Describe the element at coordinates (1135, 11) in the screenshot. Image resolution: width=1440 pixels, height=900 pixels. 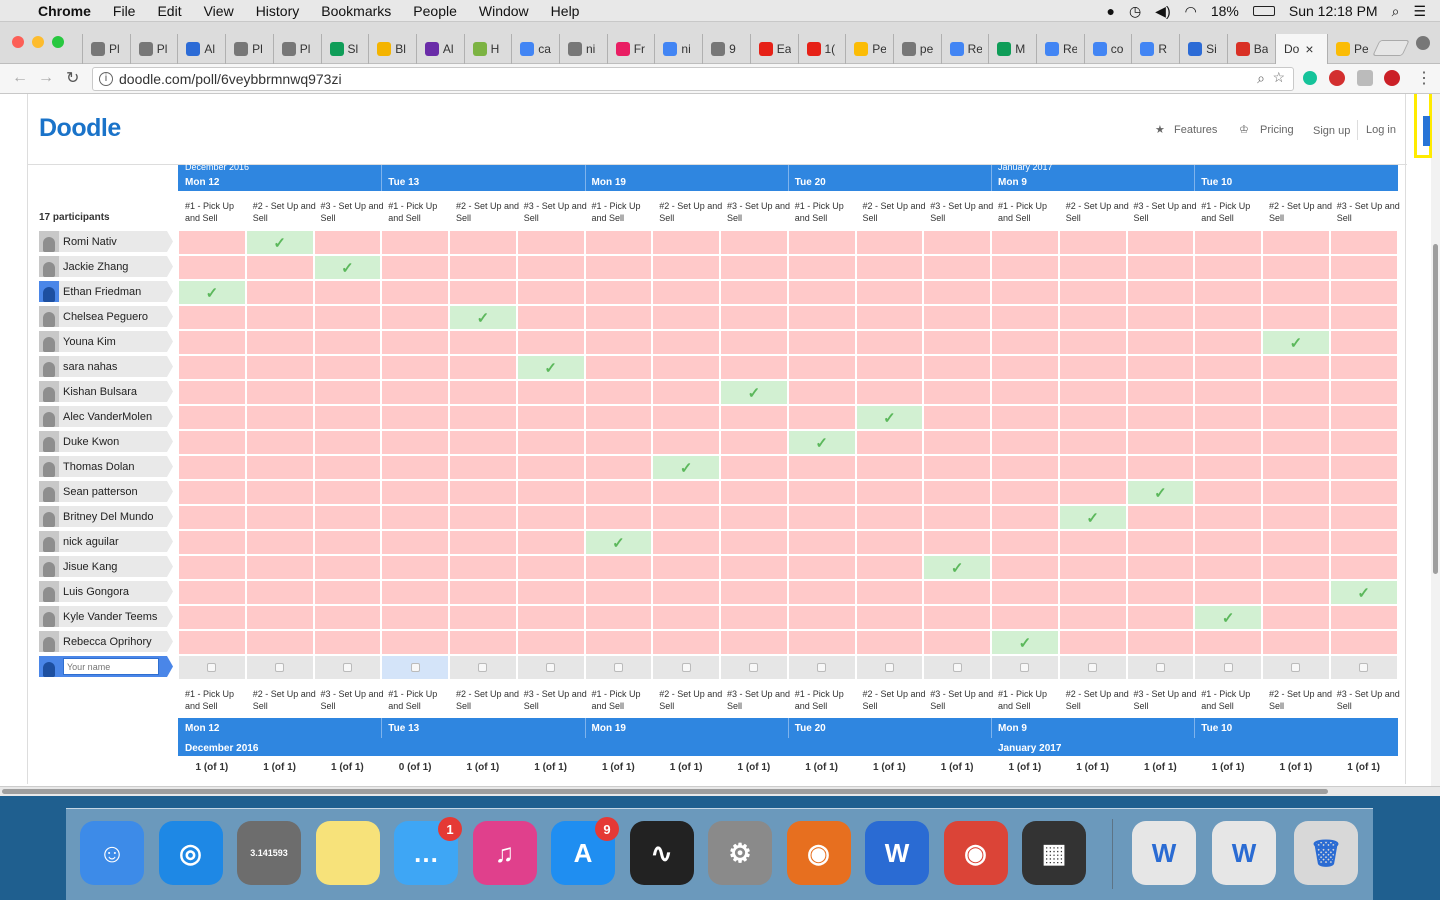
I see `time-machine-icon: ◷` at that location.